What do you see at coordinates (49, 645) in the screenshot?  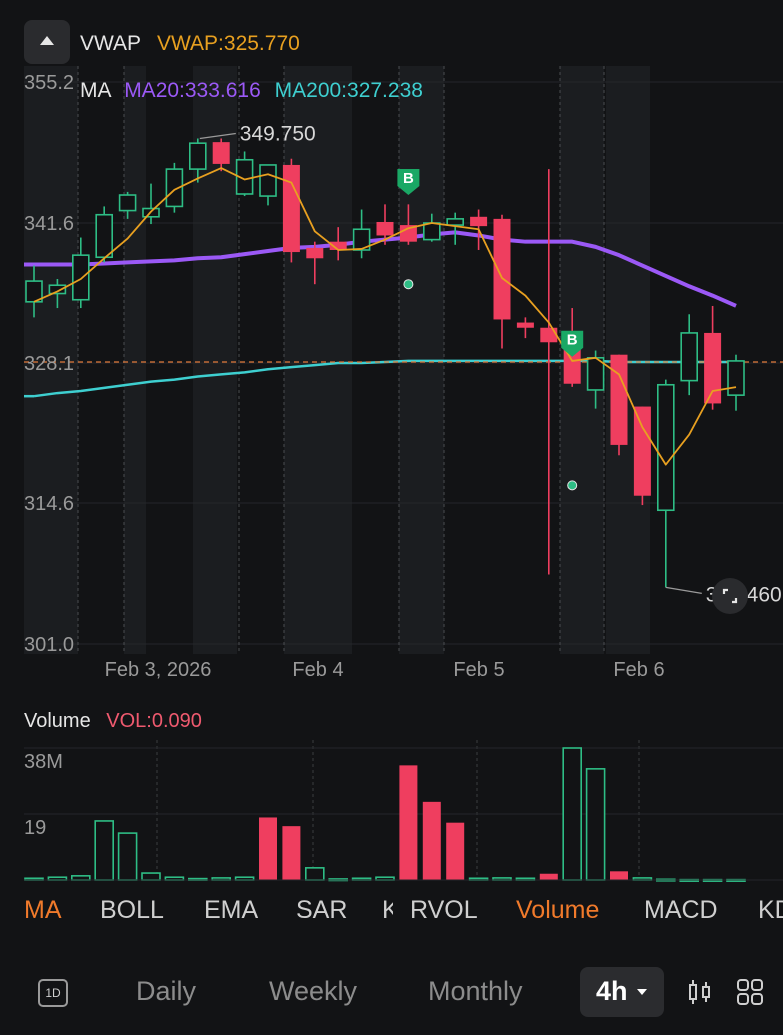 I see `y-tick-label: 301.0` at bounding box center [49, 645].